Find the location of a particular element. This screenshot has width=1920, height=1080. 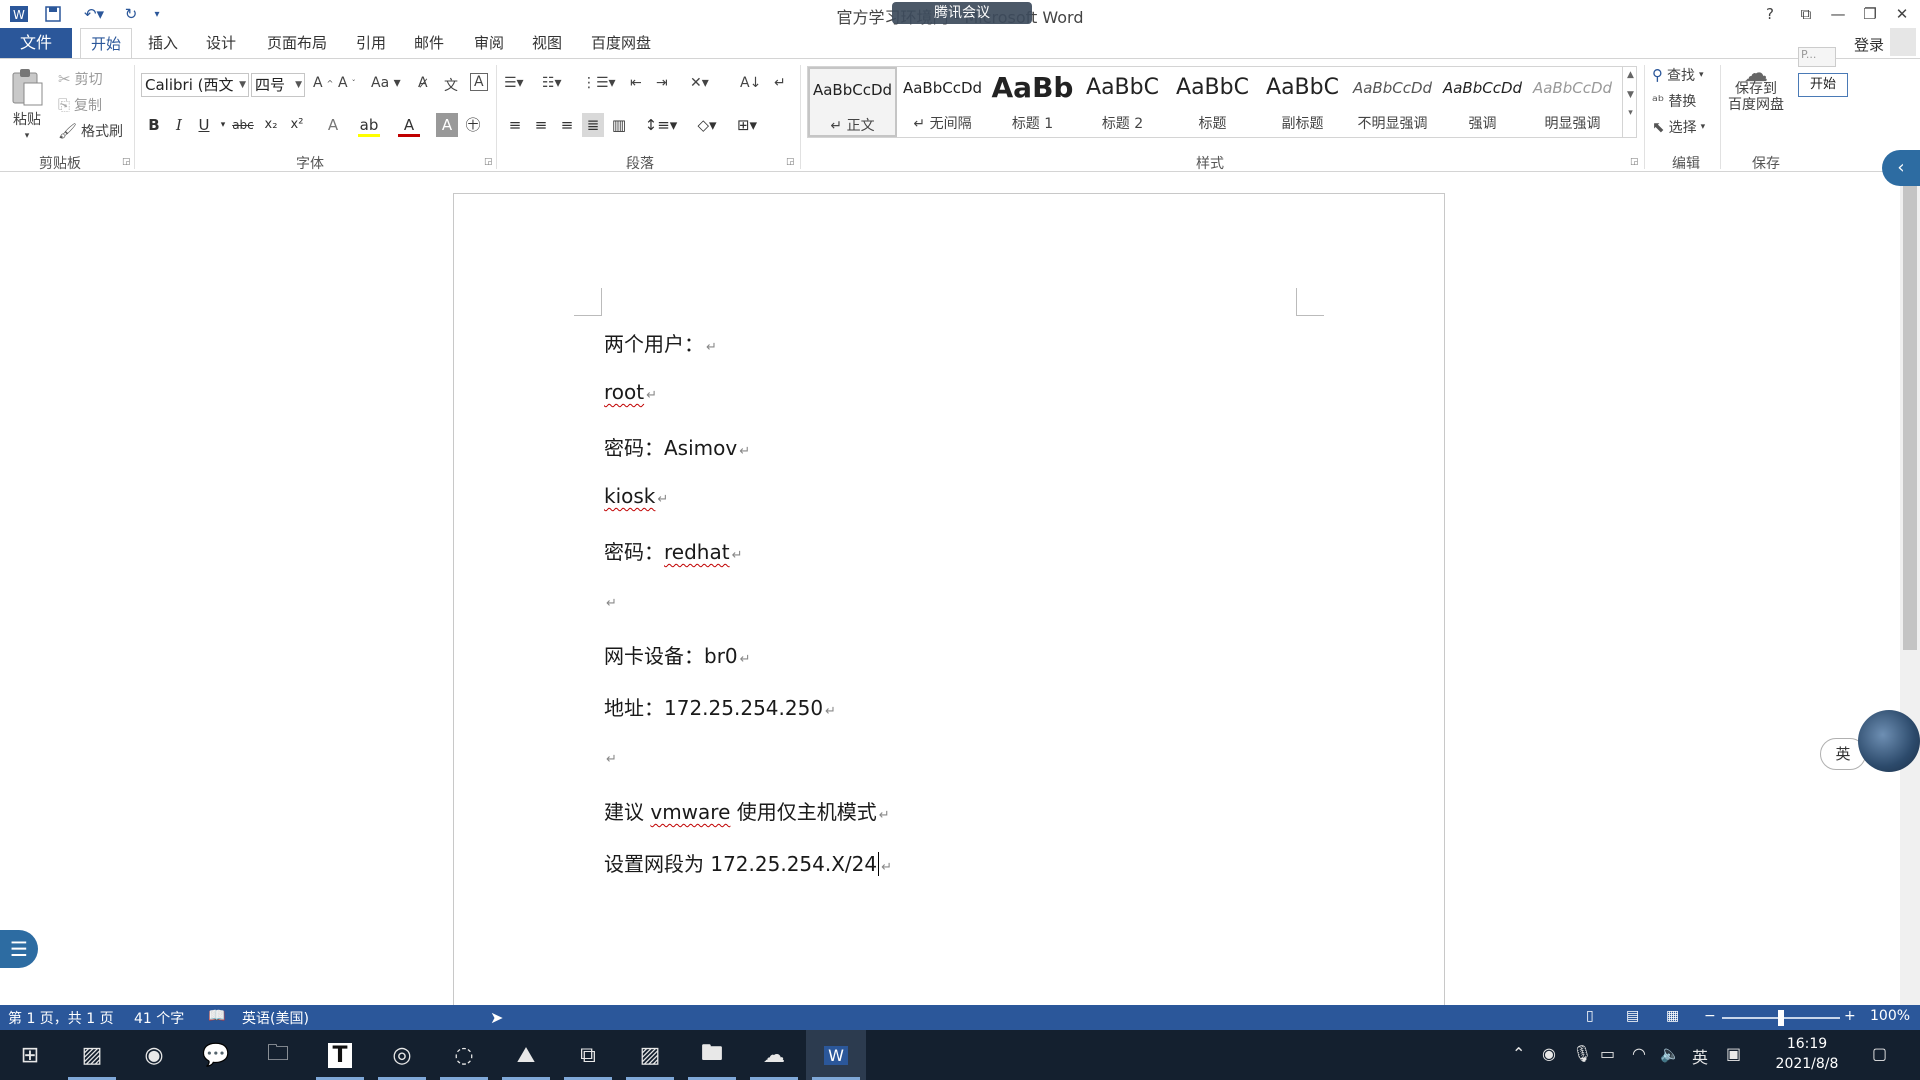

gallery-up-icon: ▲ is located at coordinates (1630, 75).